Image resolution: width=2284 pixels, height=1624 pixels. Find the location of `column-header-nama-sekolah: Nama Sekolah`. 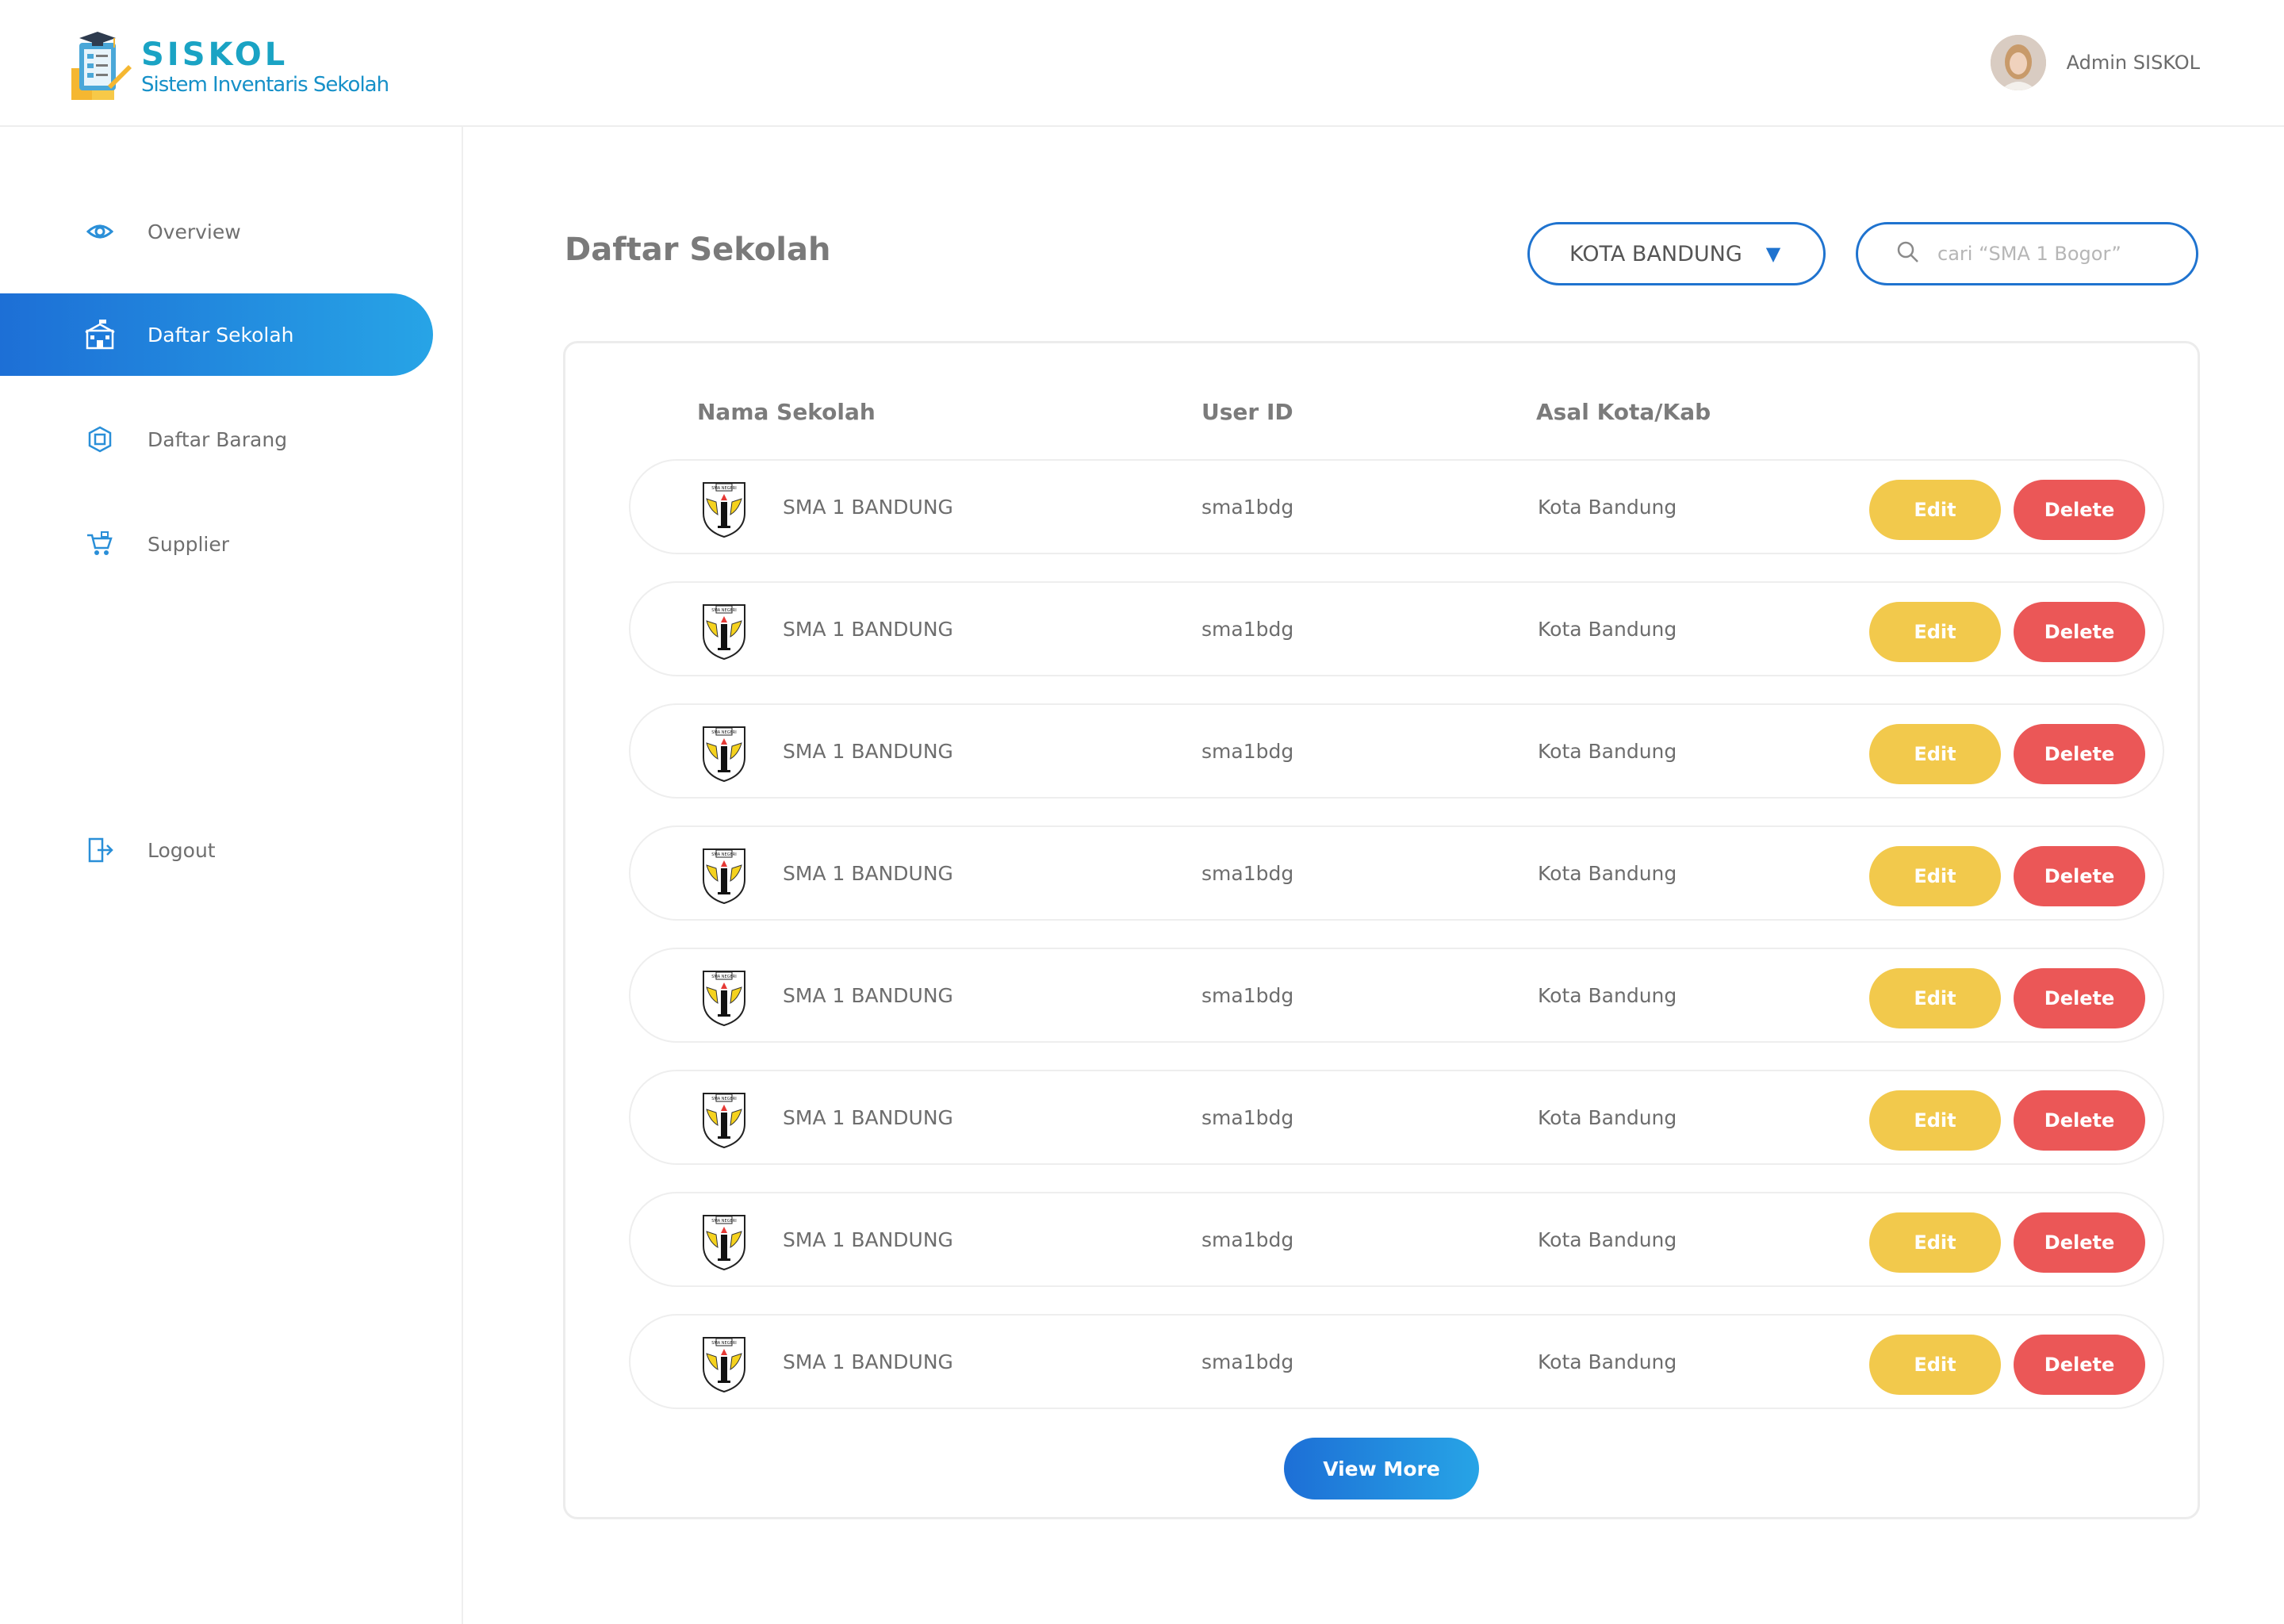

column-header-nama-sekolah: Nama Sekolah is located at coordinates (786, 412).